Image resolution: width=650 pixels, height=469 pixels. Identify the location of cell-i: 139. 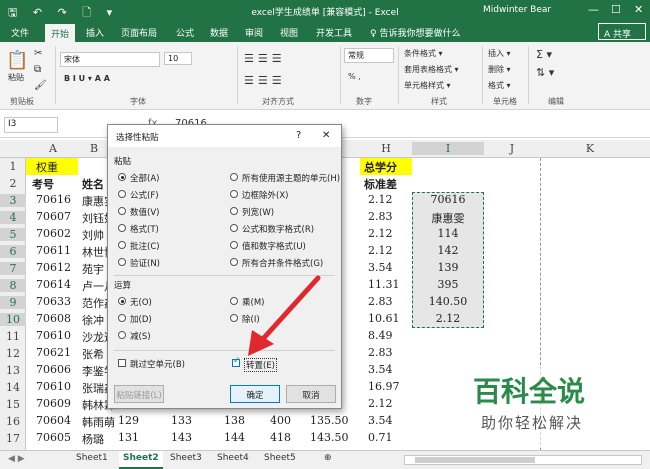
(448, 267).